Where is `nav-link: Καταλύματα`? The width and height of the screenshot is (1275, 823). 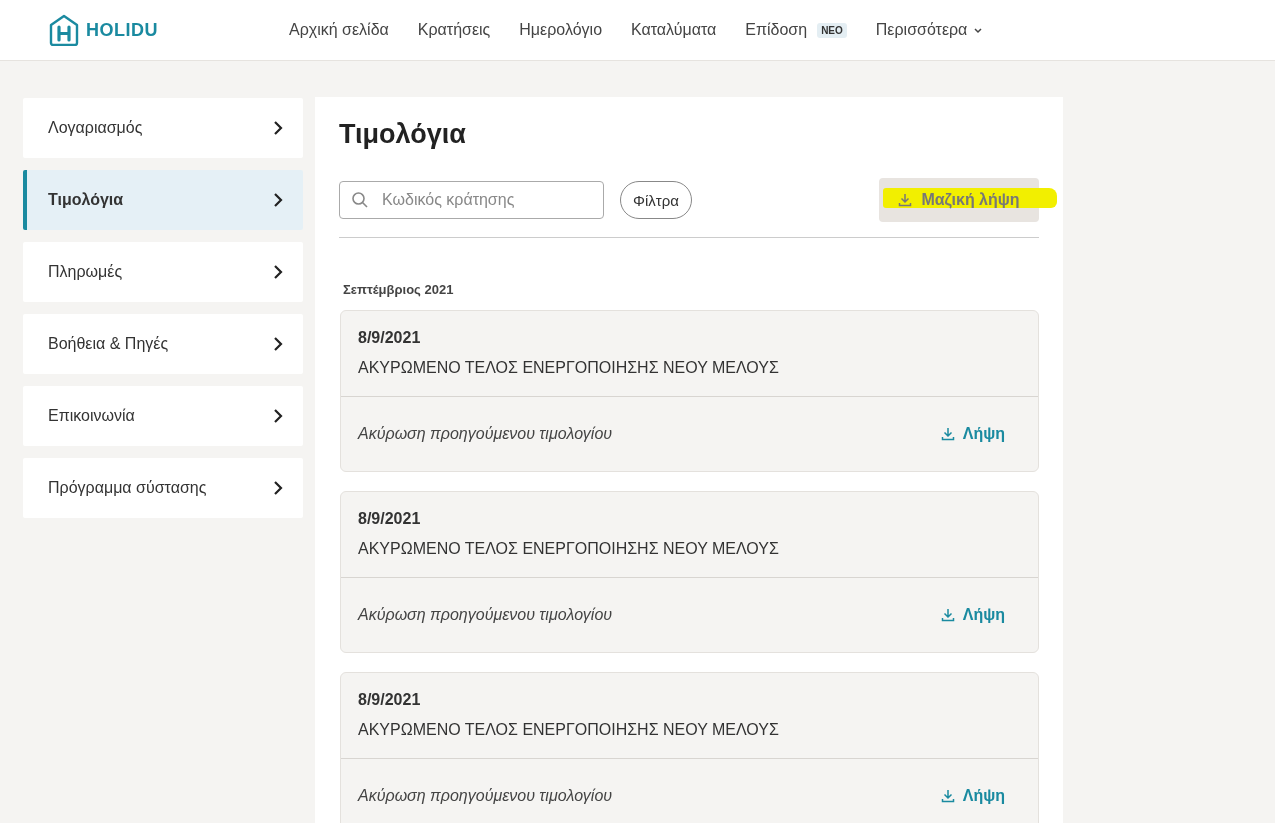 nav-link: Καταλύματα is located at coordinates (674, 30).